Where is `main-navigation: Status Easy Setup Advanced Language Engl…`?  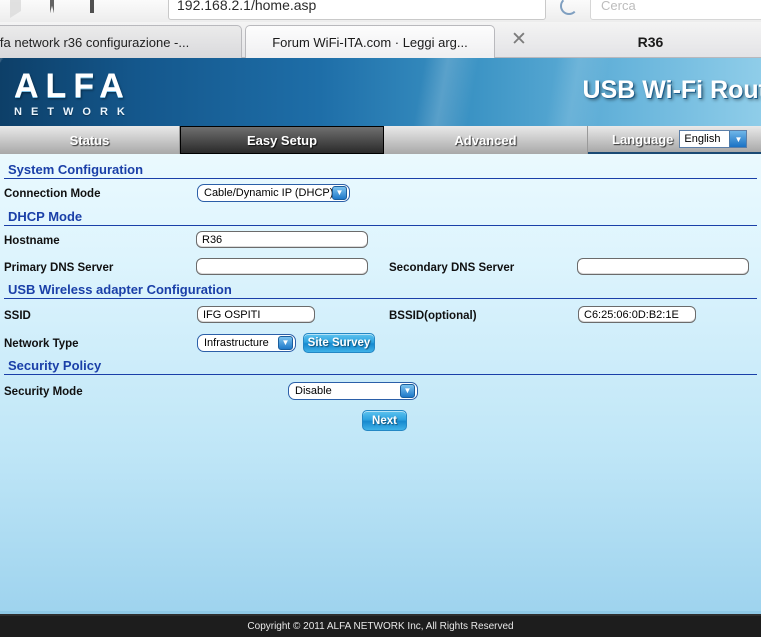 main-navigation: Status Easy Setup Advanced Language Engl… is located at coordinates (380, 140).